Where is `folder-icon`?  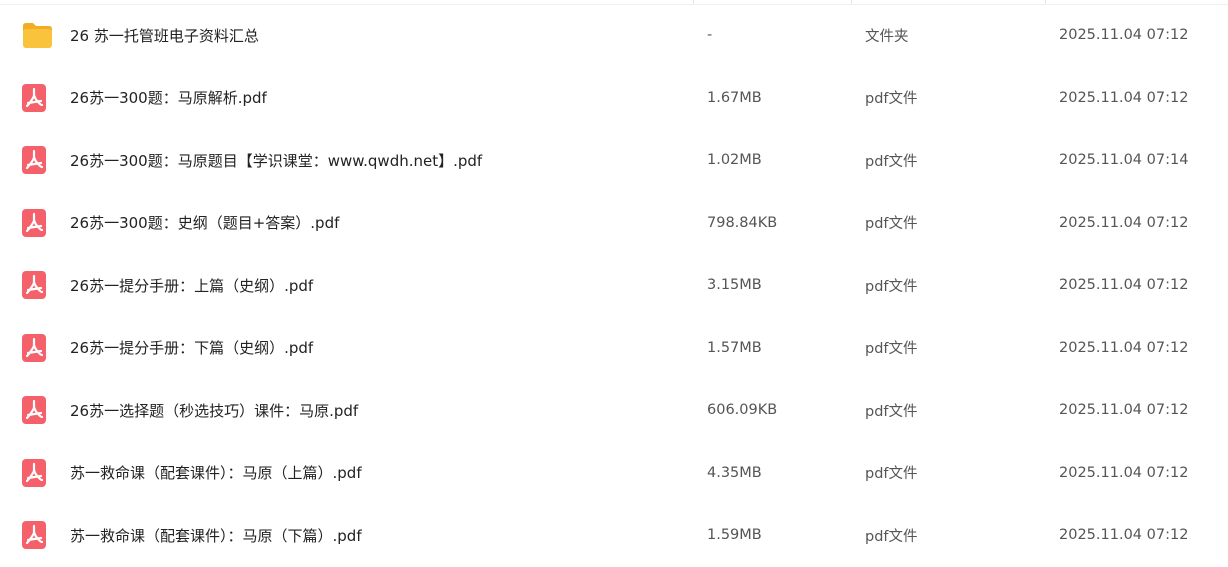 folder-icon is located at coordinates (39, 35).